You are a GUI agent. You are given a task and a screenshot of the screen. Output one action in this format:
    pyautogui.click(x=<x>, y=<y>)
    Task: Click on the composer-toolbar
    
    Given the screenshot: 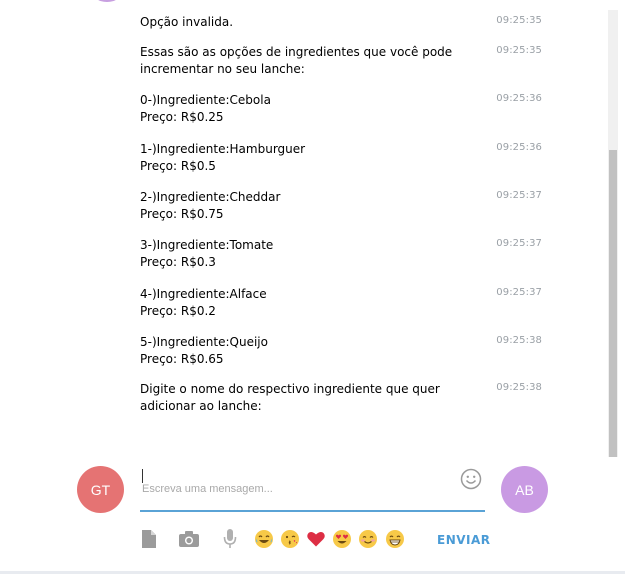 What is the action you would take?
    pyautogui.click(x=313, y=540)
    